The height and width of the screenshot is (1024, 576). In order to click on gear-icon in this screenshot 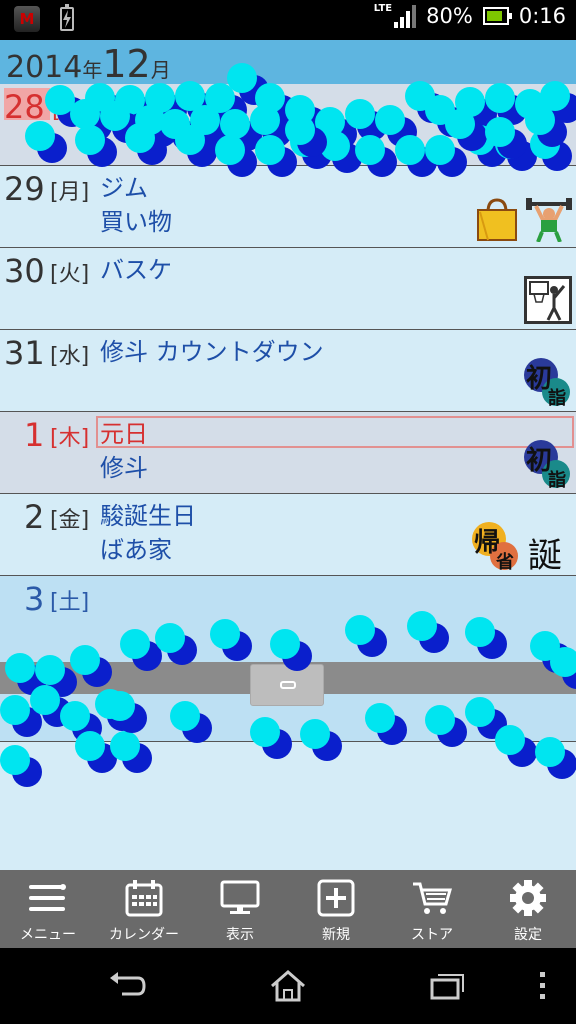, I will do `click(528, 898)`.